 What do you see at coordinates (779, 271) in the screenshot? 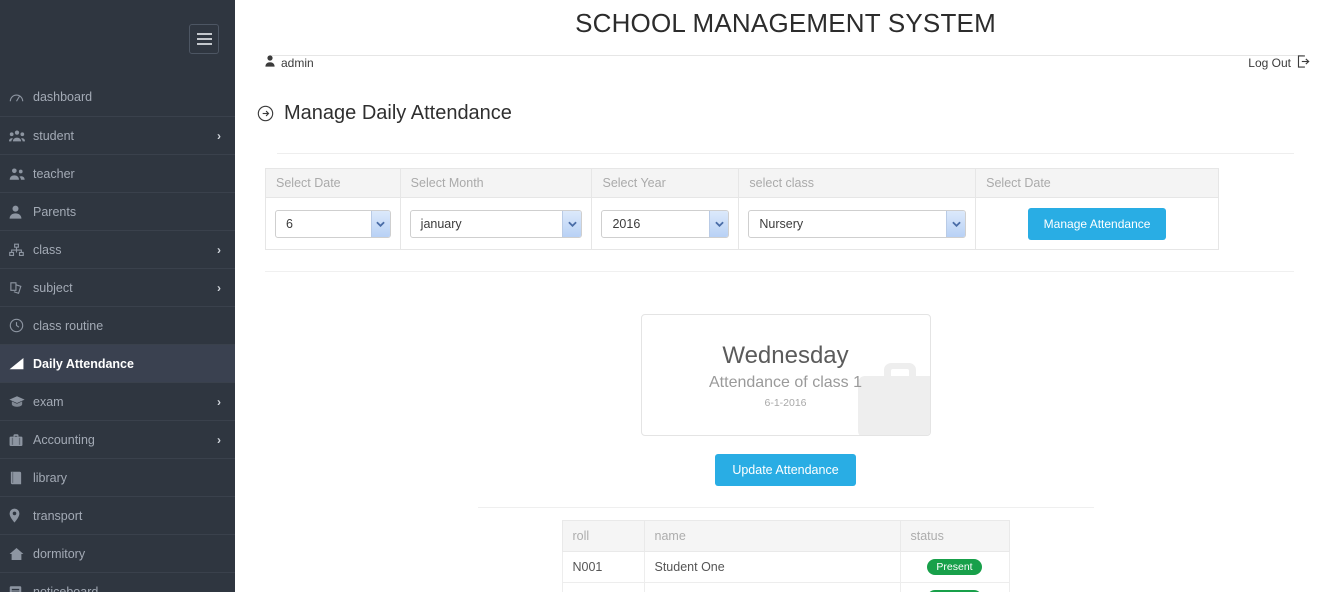
I see `divider-below-filters` at bounding box center [779, 271].